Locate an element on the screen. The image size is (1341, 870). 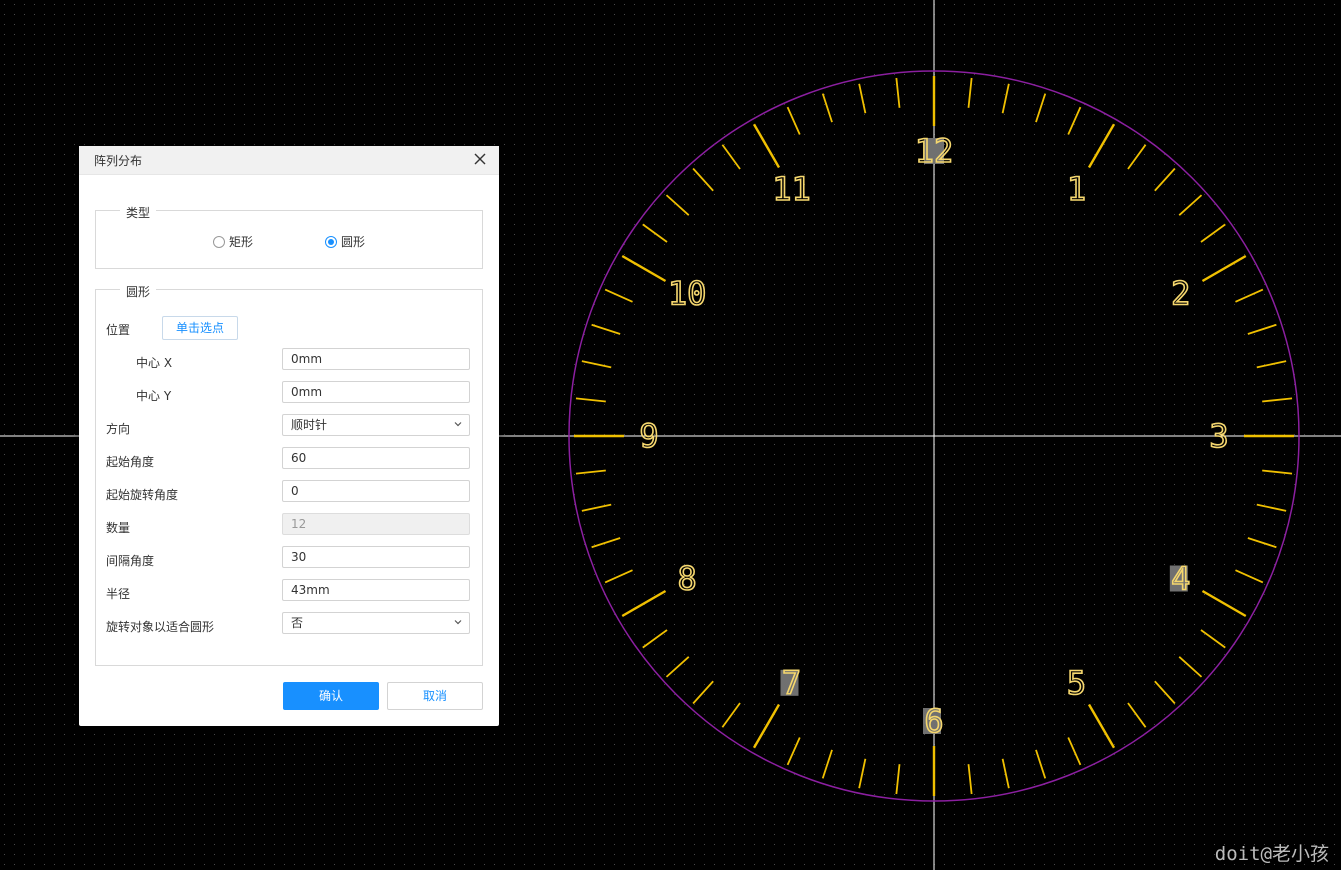
clock-numeral: 11 is located at coordinates (791, 189).